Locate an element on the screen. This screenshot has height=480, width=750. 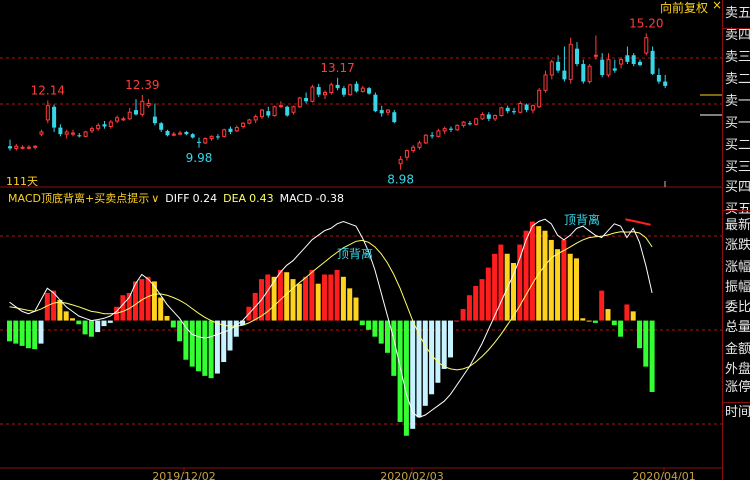
price-annotation-label: 12.39 is located at coordinates (142, 85).